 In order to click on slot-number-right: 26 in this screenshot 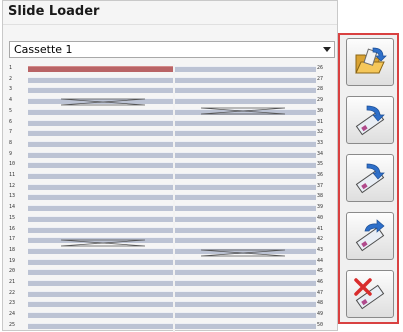, I will do `click(320, 68)`.